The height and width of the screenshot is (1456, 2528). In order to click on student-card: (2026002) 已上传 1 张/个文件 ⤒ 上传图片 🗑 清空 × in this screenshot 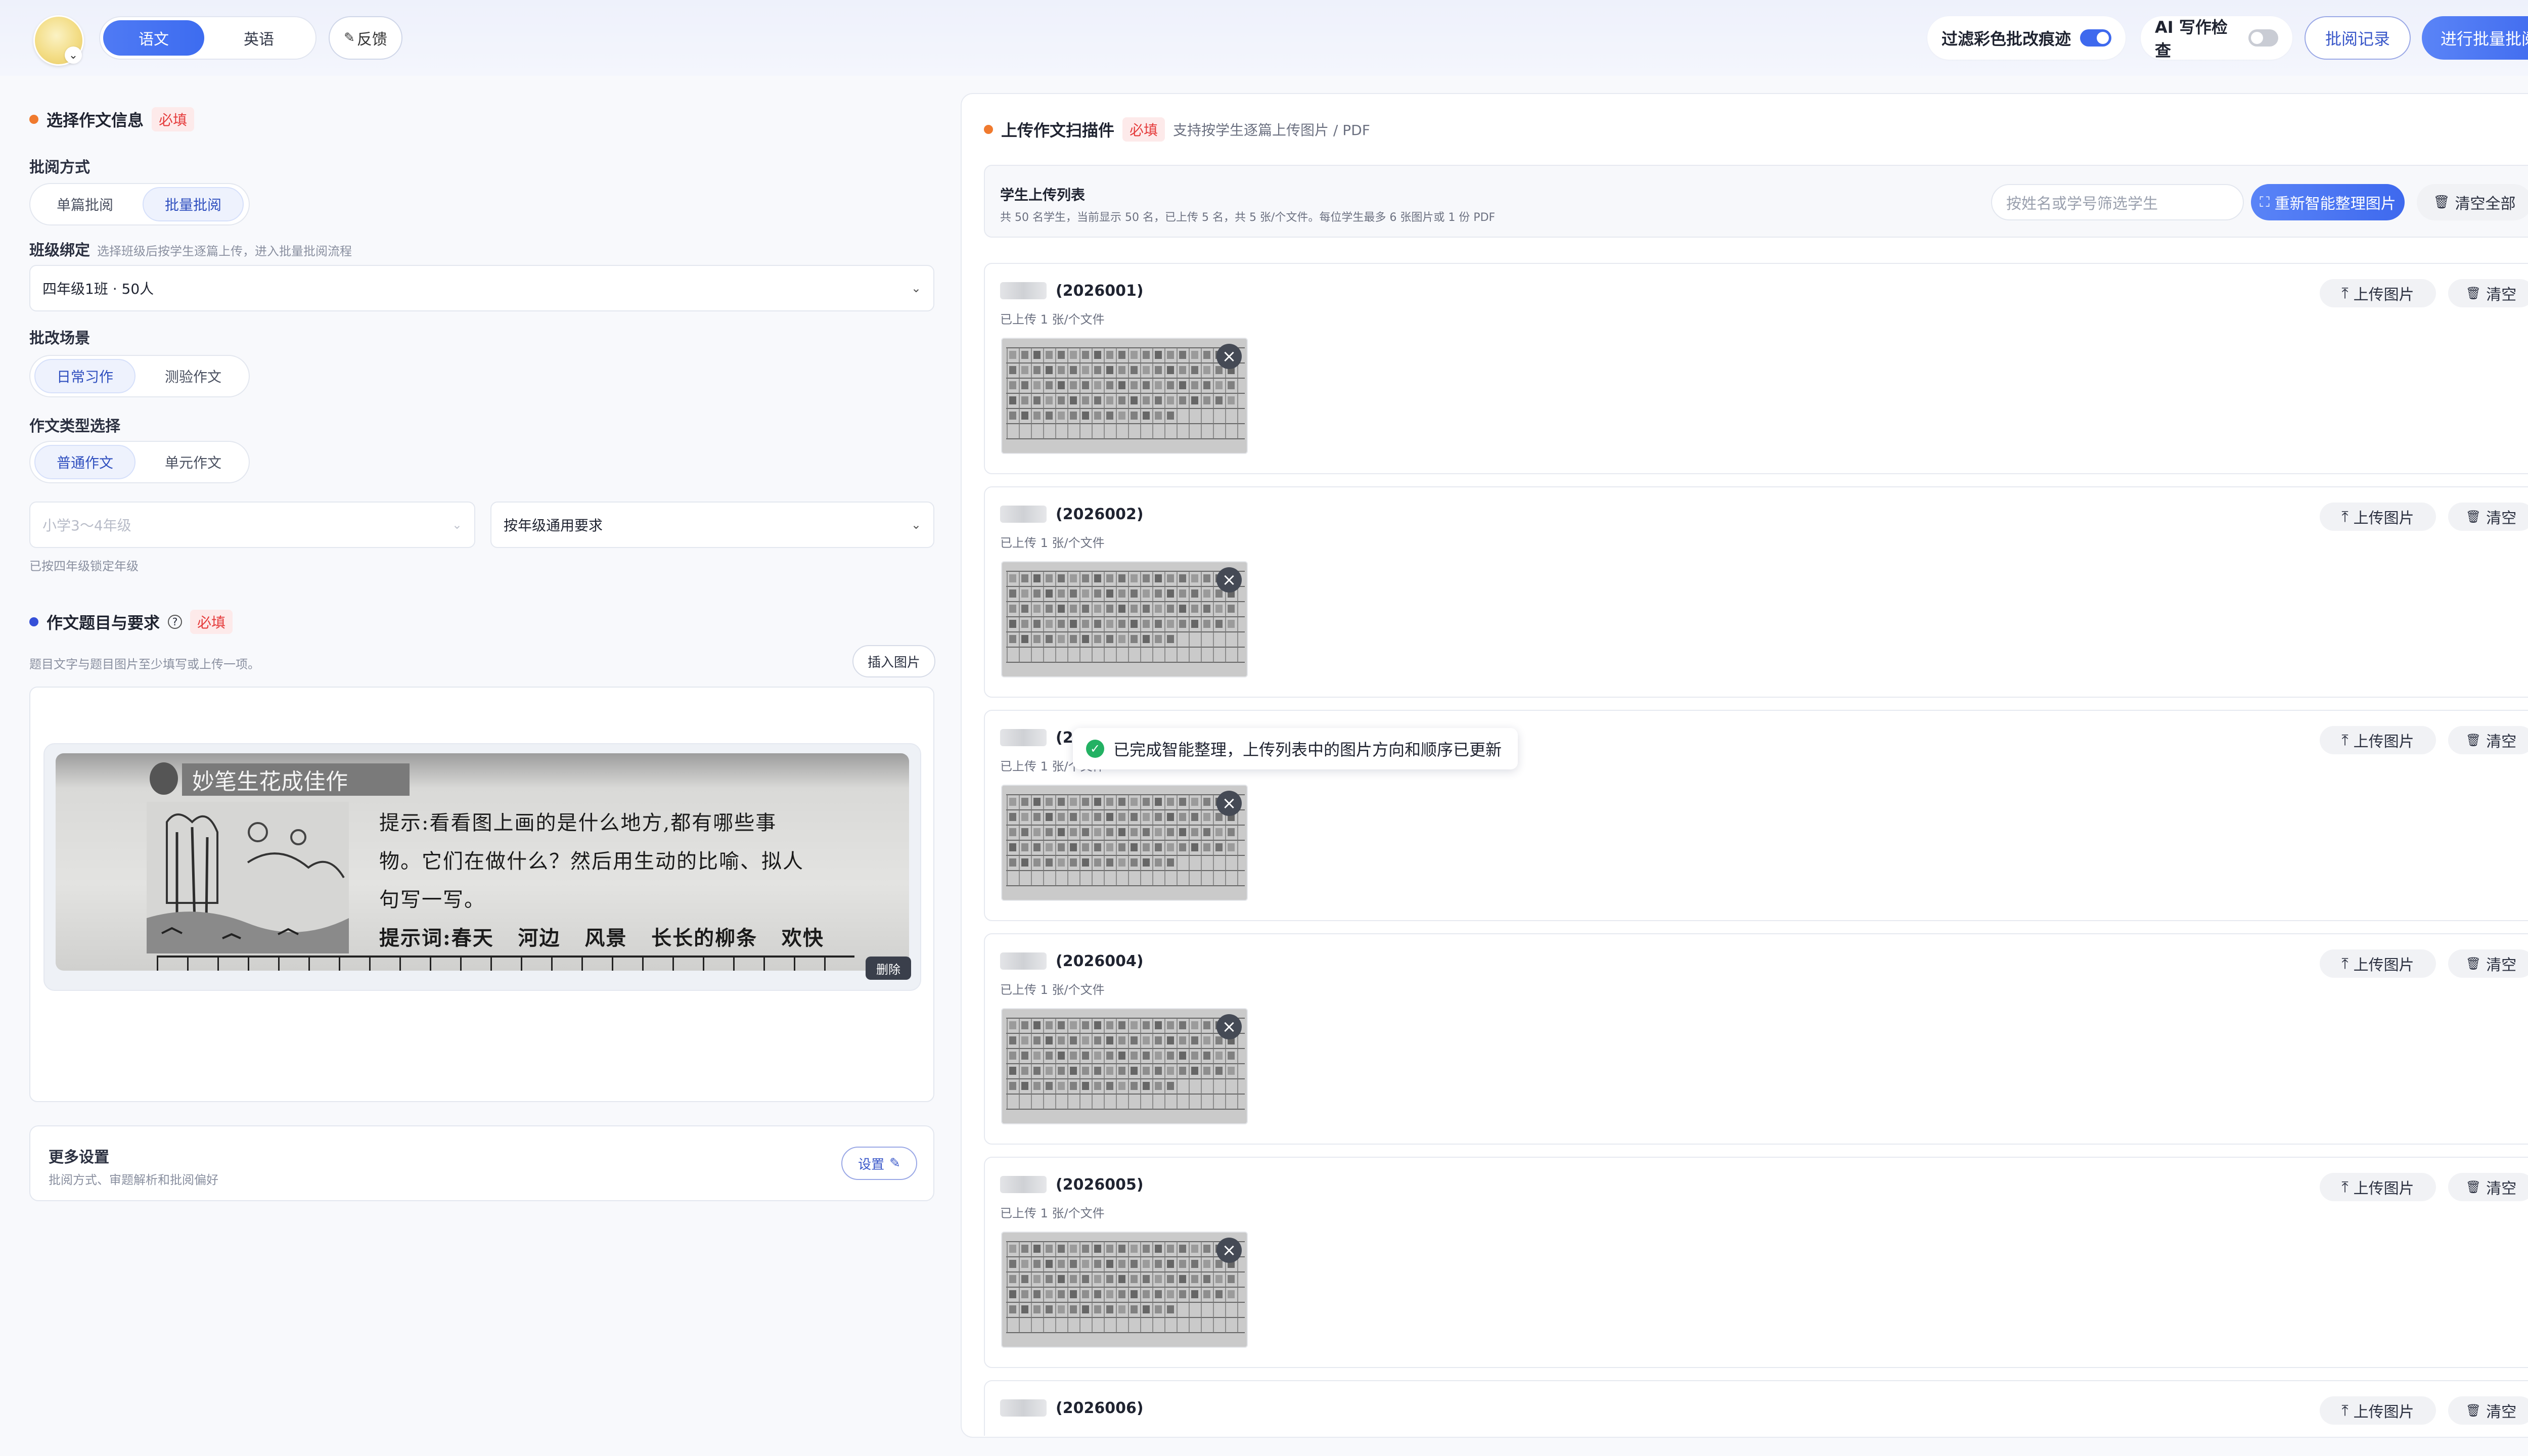, I will do `click(1756, 592)`.